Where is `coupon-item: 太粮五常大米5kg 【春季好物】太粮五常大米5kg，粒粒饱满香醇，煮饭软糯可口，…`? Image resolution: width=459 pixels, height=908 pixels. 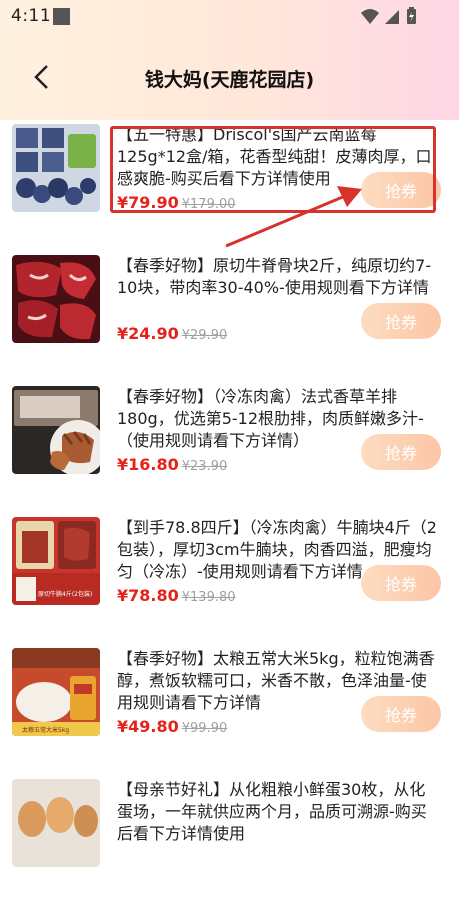
coupon-item: 太粮五常大米5kg 【春季好物】太粮五常大米5kg，粒粒饱满香醇，煮饭软糯可口，… is located at coordinates (229, 711).